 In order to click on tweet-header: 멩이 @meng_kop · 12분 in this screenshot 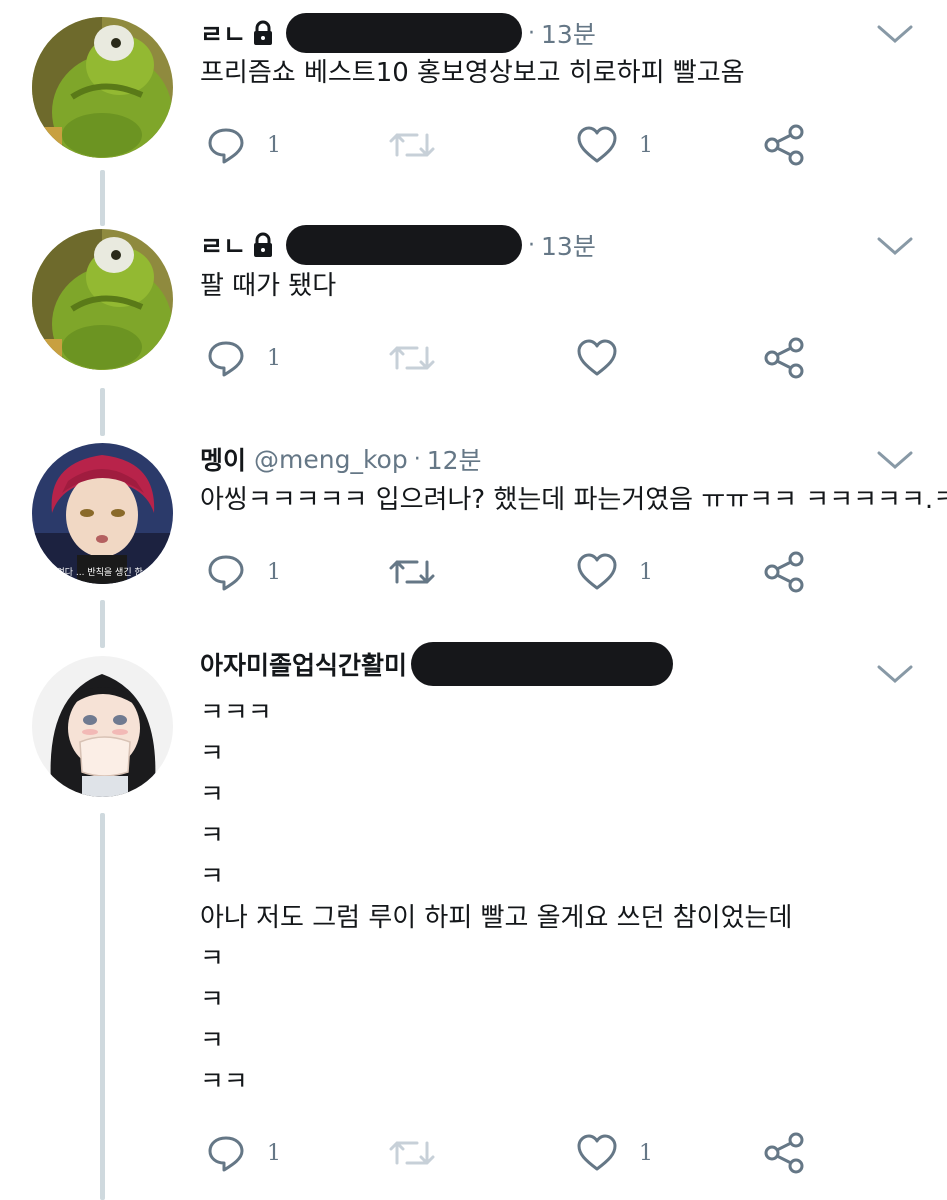, I will do `click(341, 459)`.